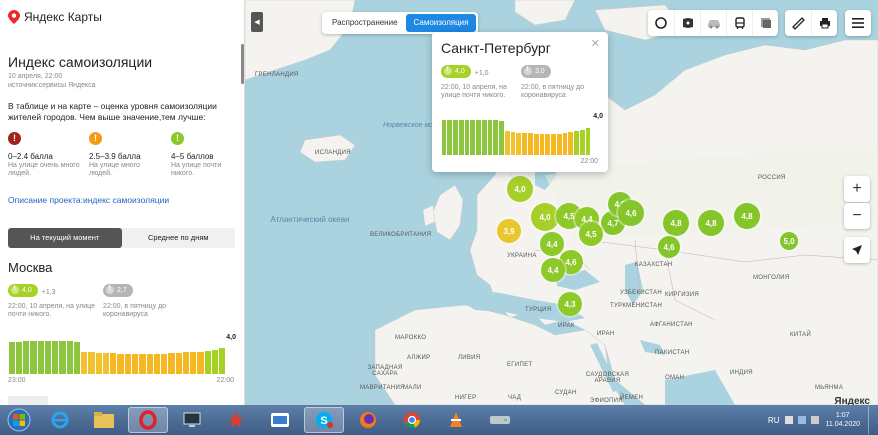  What do you see at coordinates (873, 420) in the screenshot?
I see `show-desktop-button` at bounding box center [873, 420].